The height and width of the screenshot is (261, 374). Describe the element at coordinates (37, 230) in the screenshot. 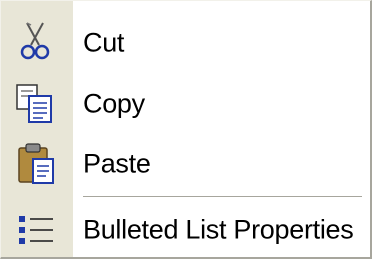

I see `bulleted-list-icon` at that location.